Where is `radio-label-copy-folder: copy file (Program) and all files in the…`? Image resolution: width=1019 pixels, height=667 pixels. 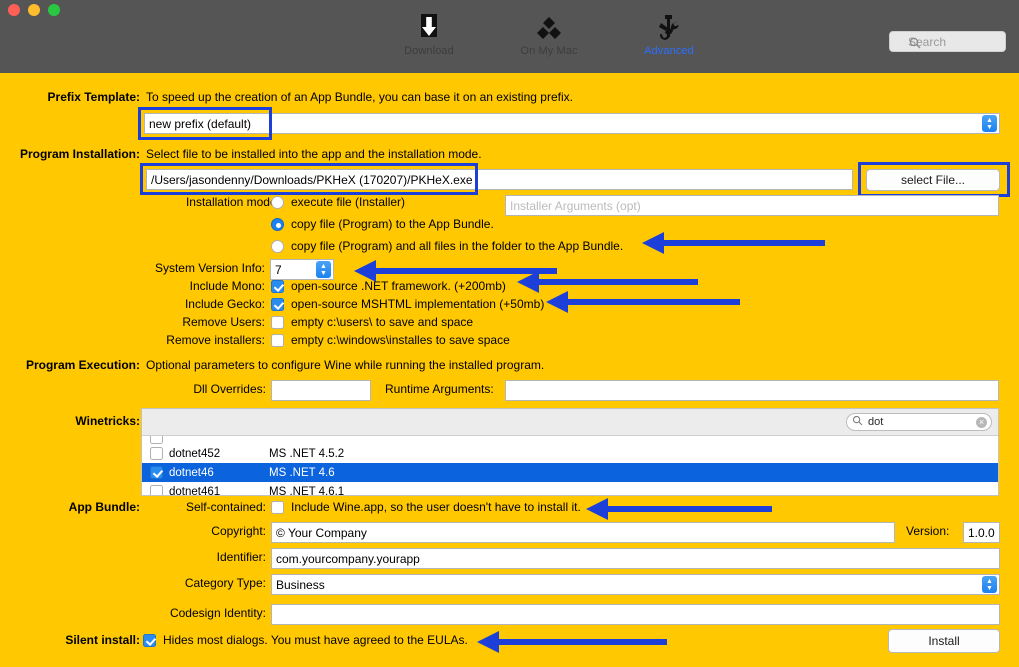 radio-label-copy-folder: copy file (Program) and all files in the… is located at coordinates (457, 246).